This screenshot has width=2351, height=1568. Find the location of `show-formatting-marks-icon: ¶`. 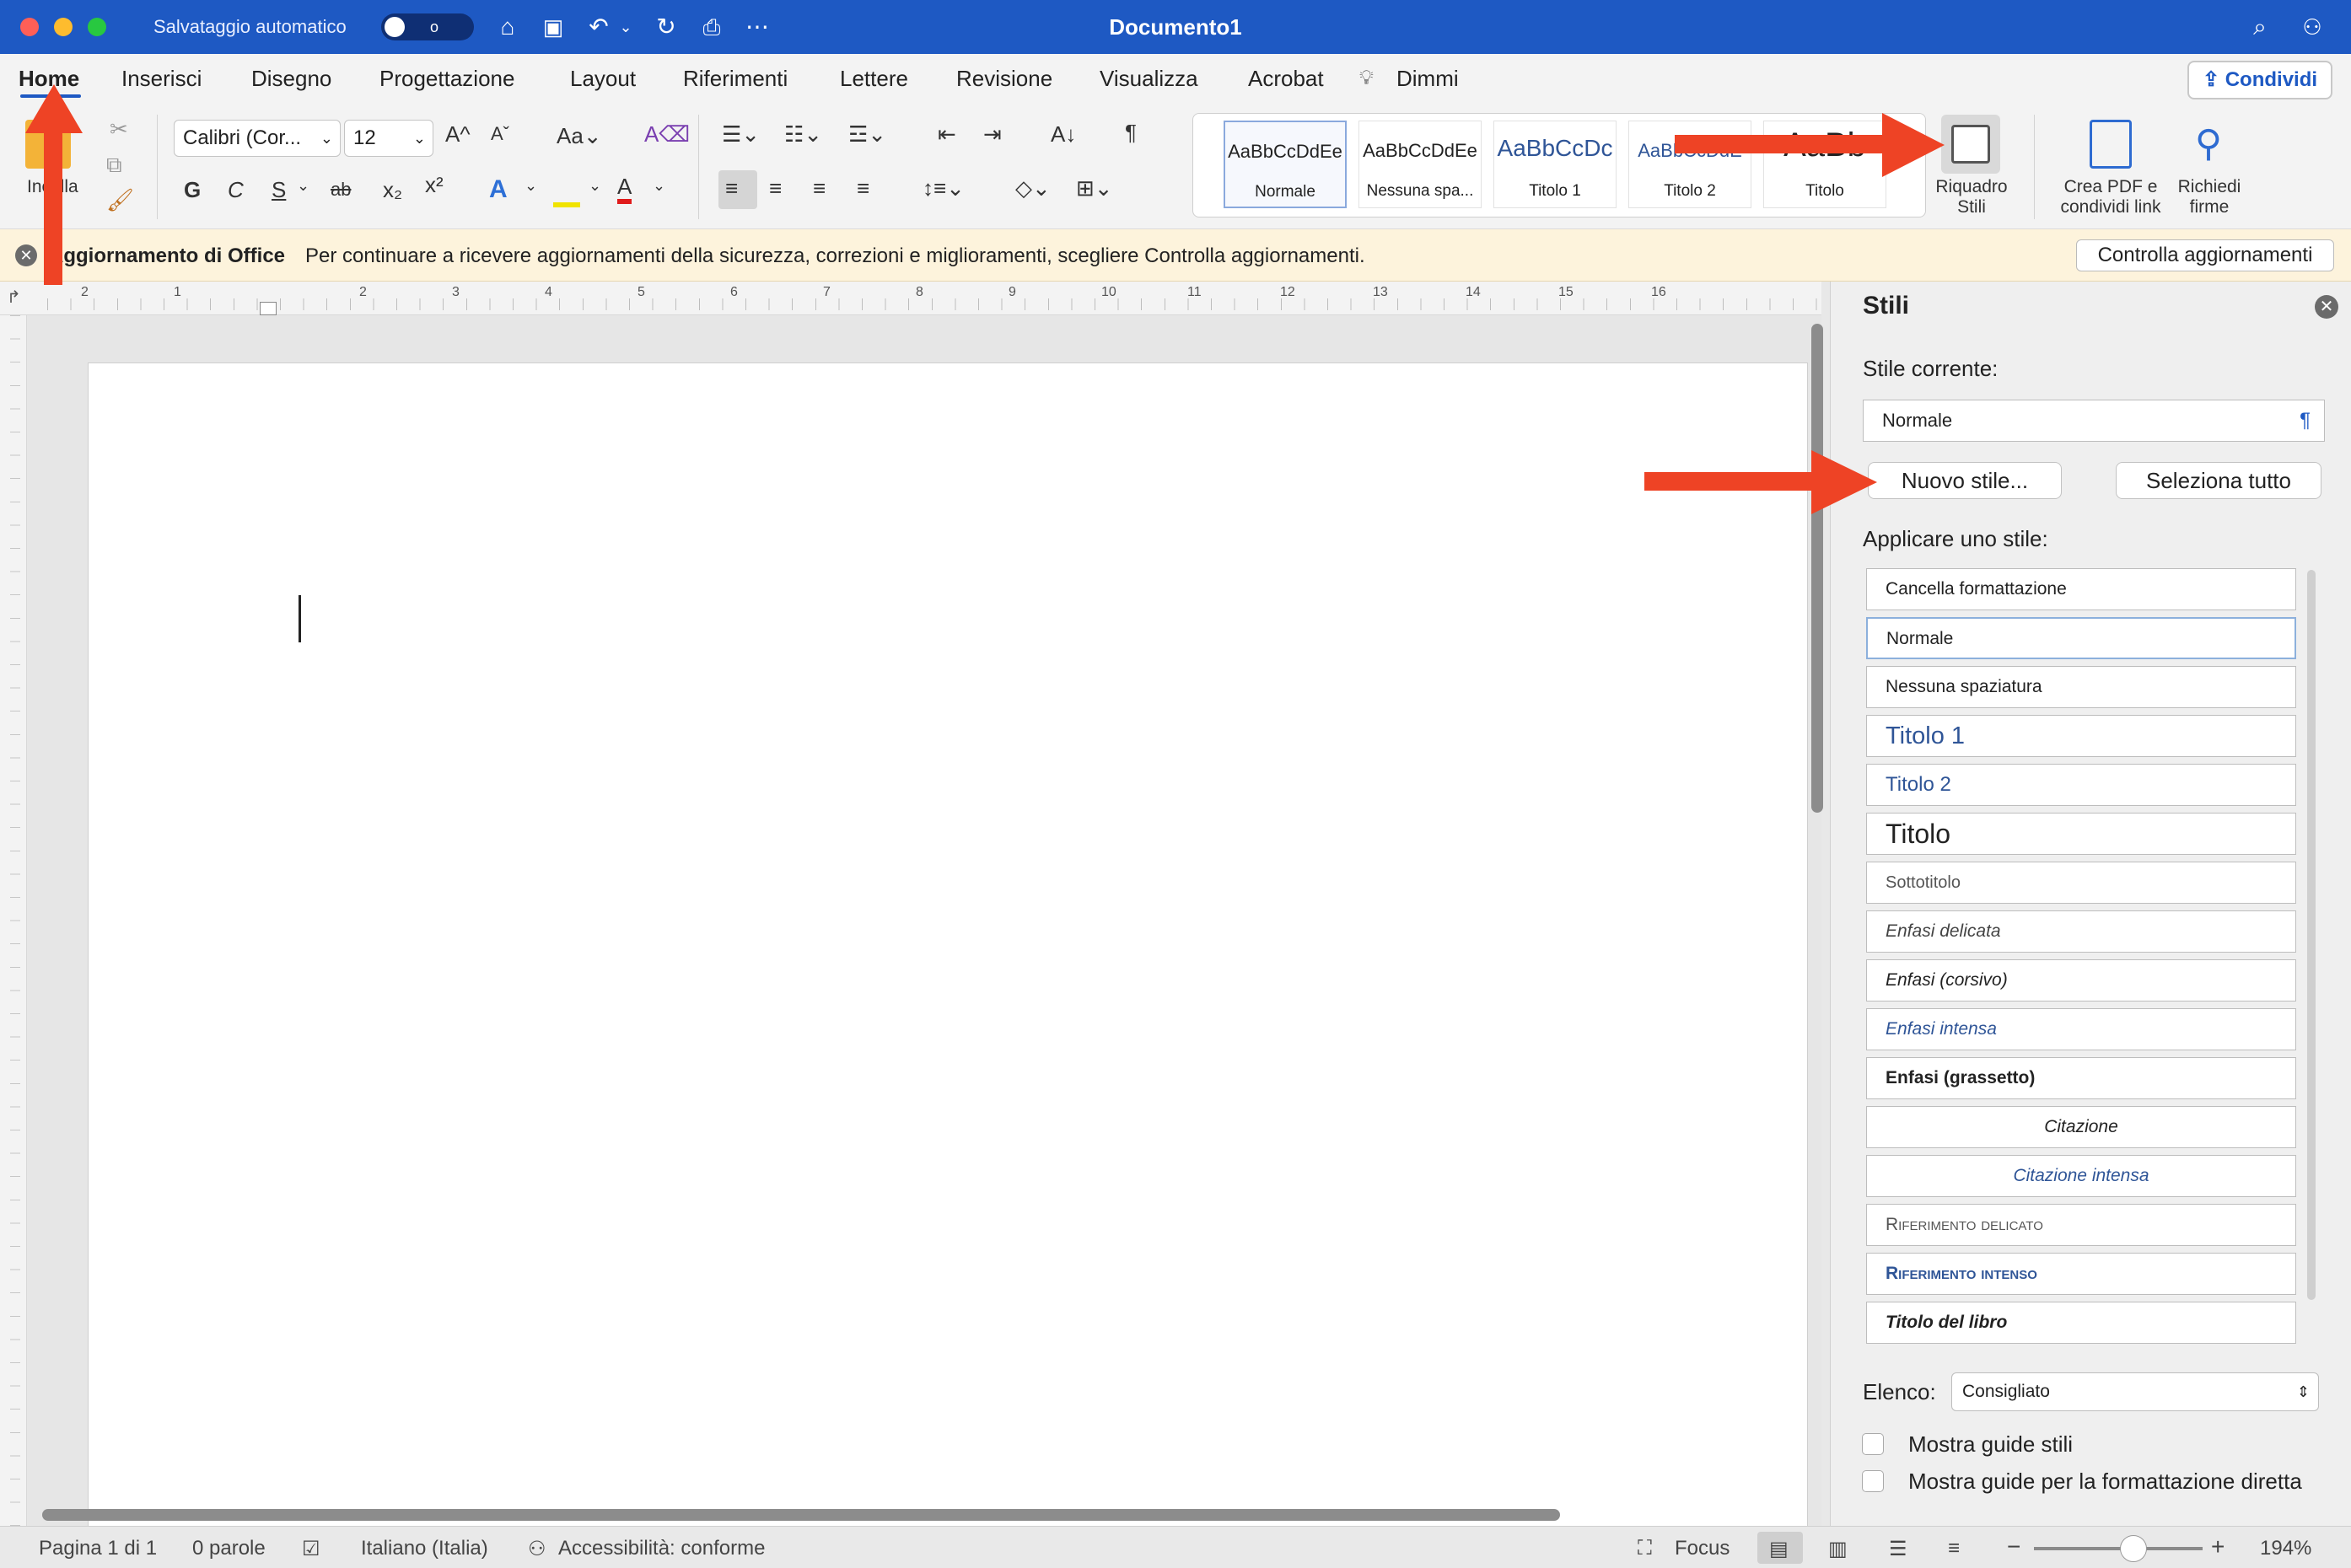

show-formatting-marks-icon: ¶ is located at coordinates (1131, 133).